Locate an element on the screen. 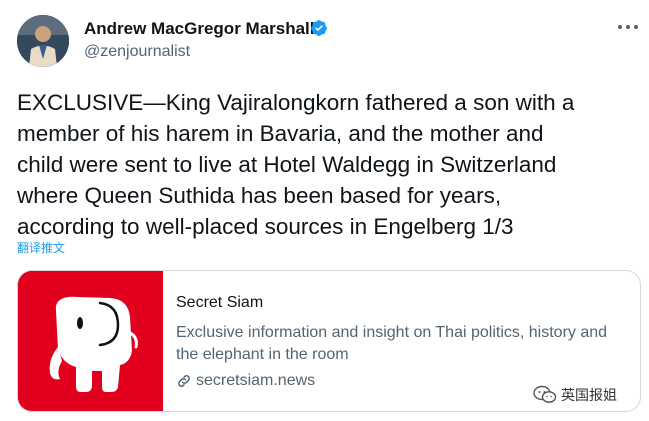  avatar-image is located at coordinates (43, 41).